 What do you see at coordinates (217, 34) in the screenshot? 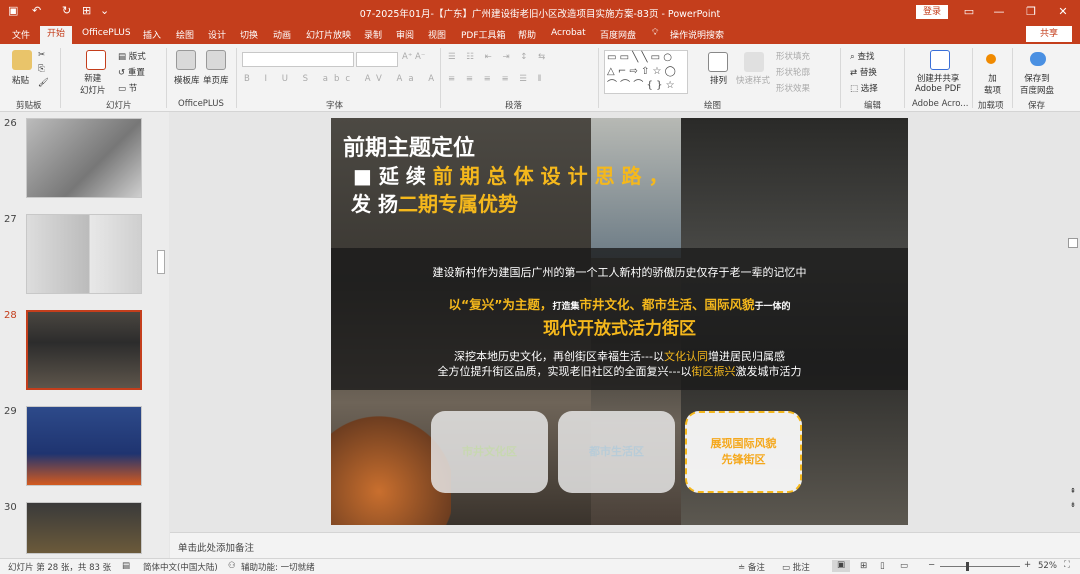
I see `tab-design: 设计` at bounding box center [217, 34].